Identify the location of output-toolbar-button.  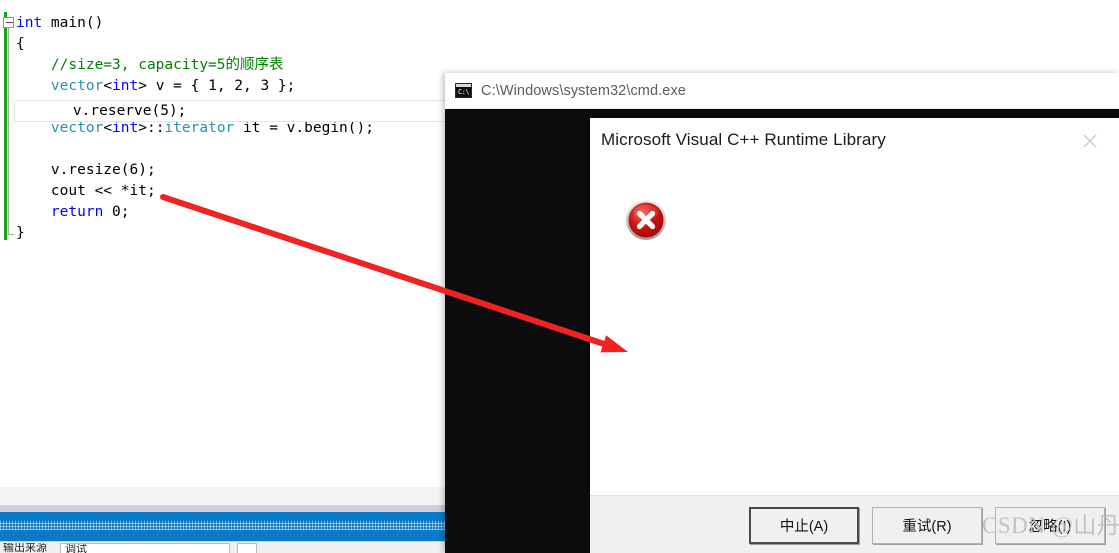
(247, 548).